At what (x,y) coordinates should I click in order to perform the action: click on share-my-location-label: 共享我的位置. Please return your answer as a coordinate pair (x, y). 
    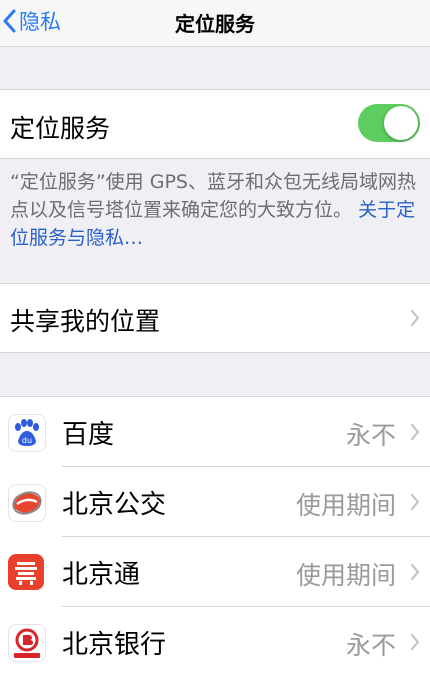
    Looking at the image, I should click on (85, 321).